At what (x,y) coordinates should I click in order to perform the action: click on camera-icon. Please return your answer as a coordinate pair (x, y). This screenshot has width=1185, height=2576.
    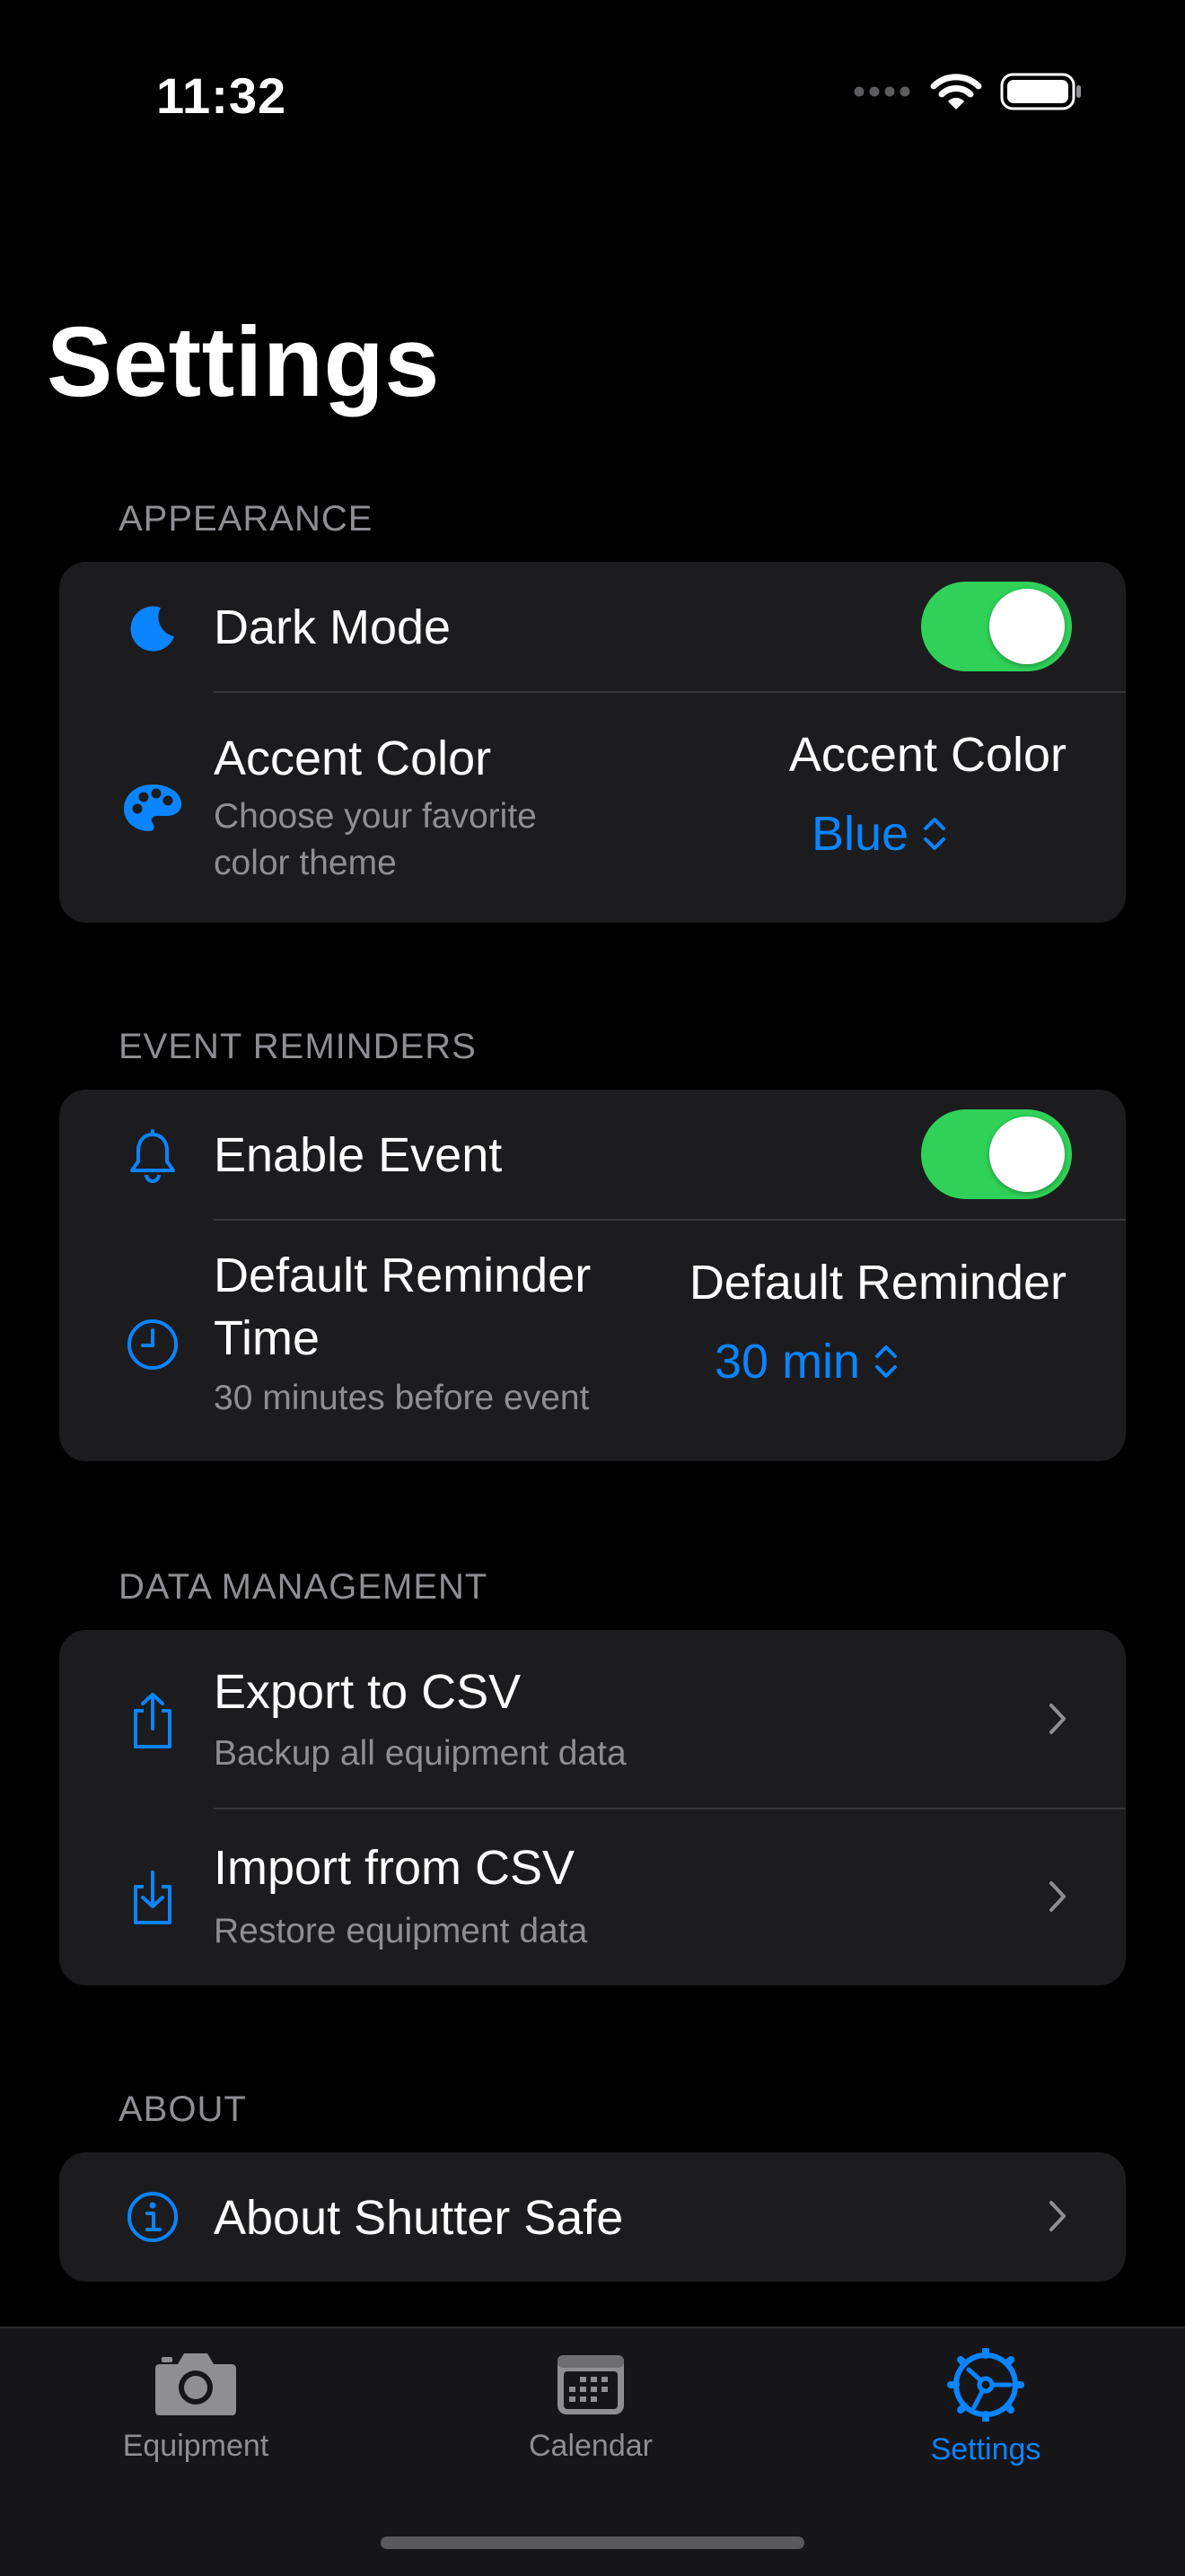
    Looking at the image, I should click on (195, 2384).